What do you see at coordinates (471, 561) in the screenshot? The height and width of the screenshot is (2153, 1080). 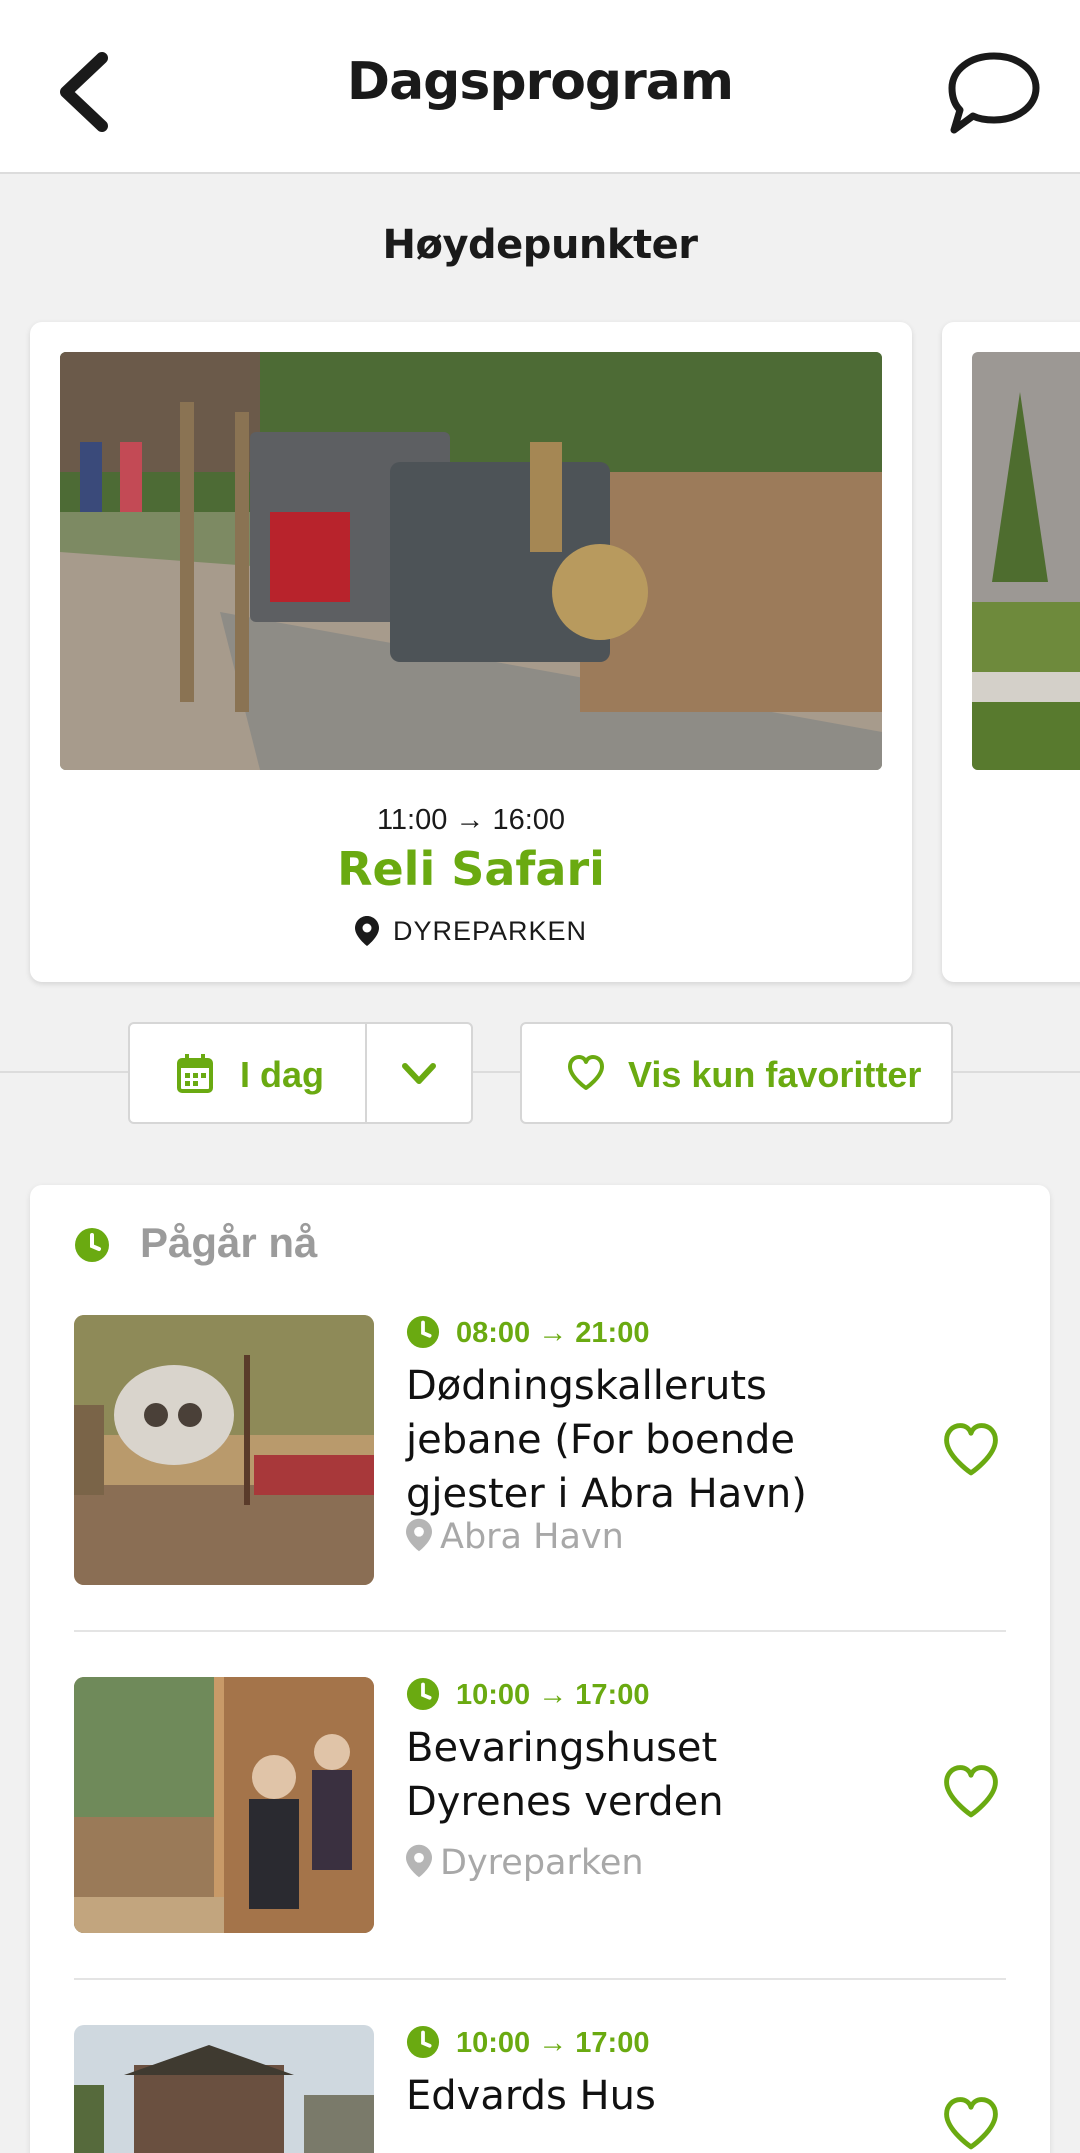 I see `highlight-image` at bounding box center [471, 561].